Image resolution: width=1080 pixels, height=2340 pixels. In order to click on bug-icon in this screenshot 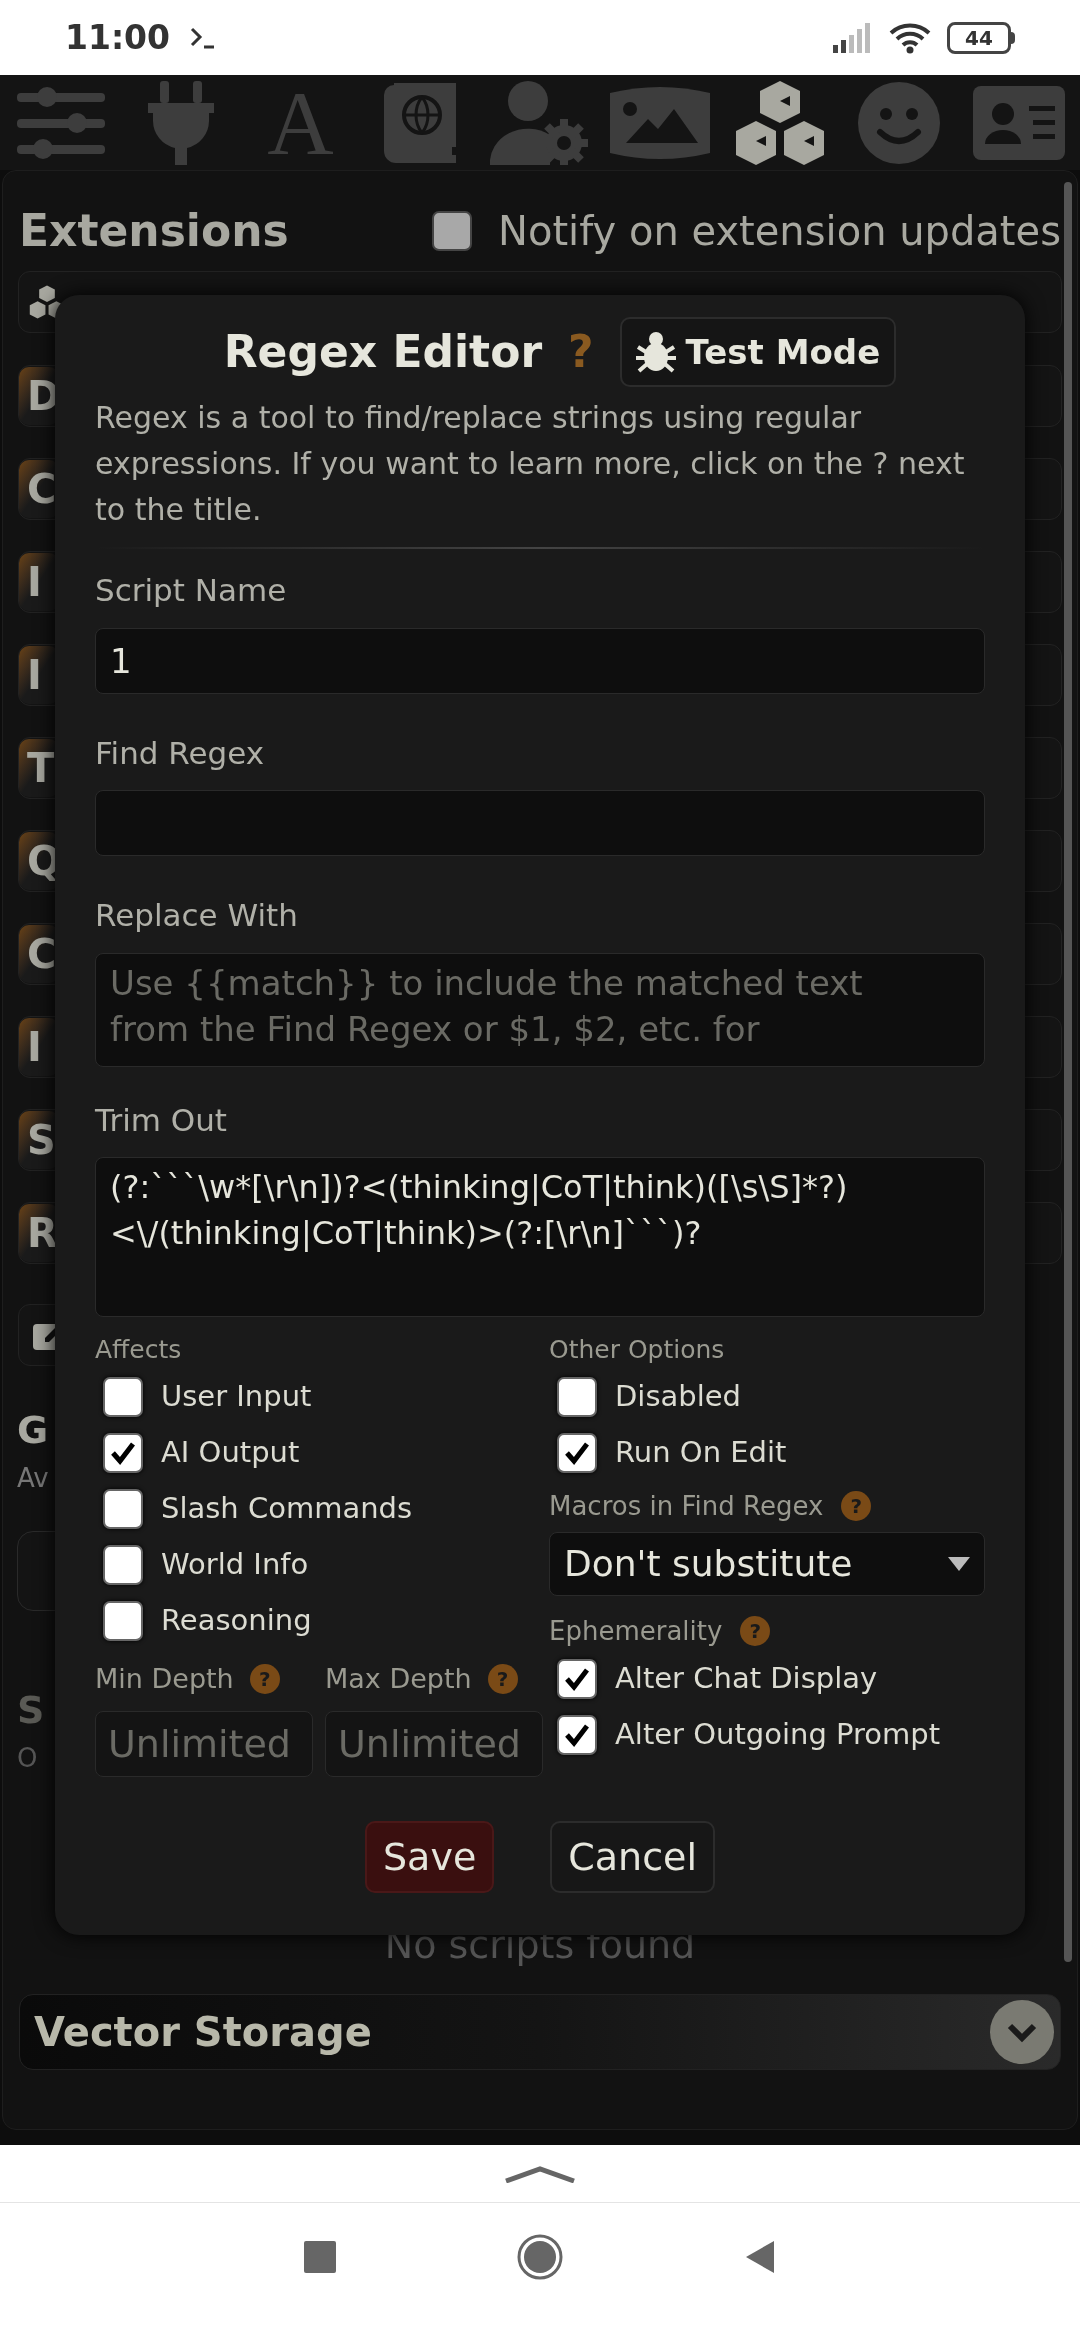, I will do `click(655, 352)`.